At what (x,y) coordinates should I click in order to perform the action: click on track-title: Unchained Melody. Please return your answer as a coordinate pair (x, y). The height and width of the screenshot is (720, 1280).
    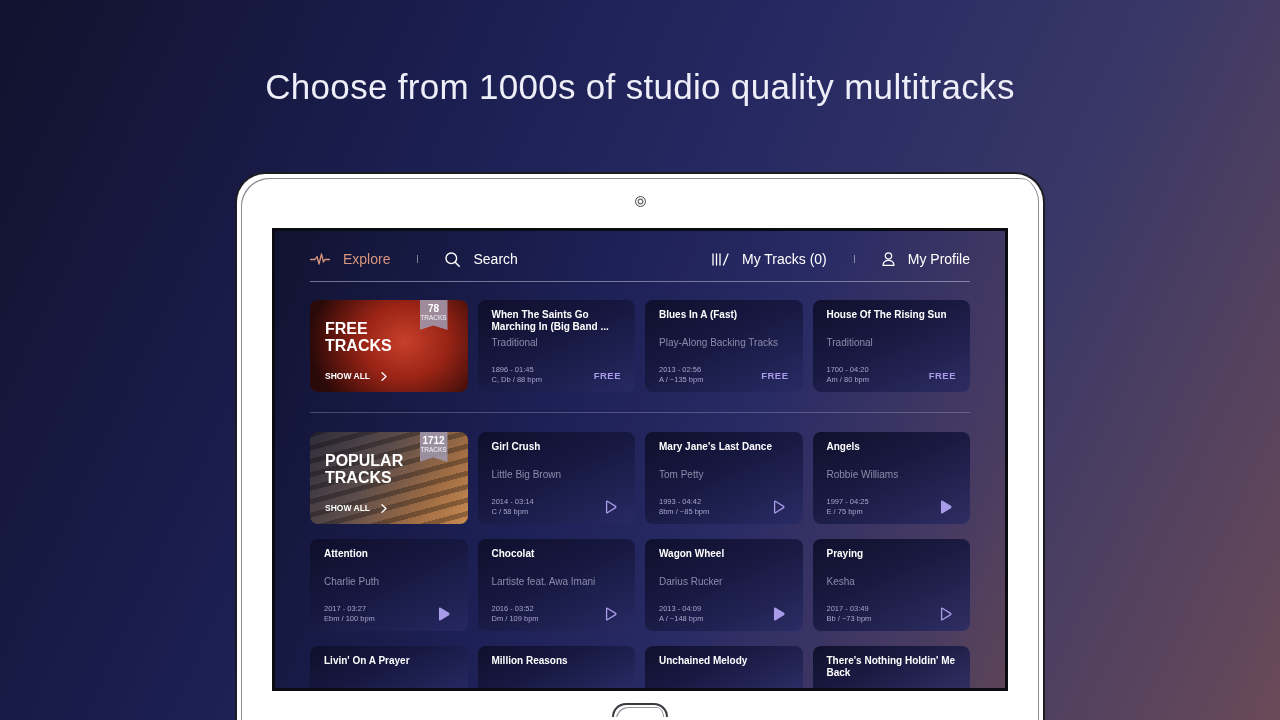
    Looking at the image, I should click on (704, 661).